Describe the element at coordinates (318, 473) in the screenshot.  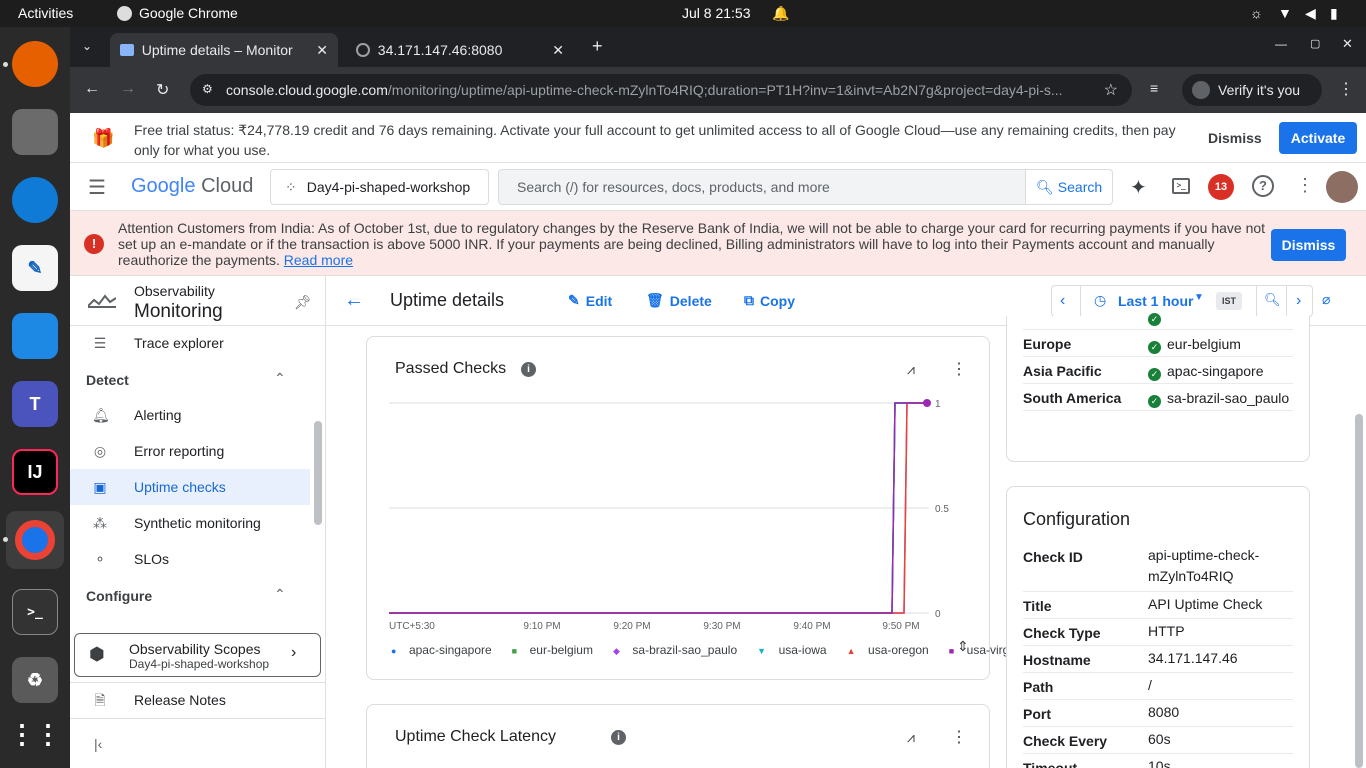
I see `sidebar-scrollbar` at that location.